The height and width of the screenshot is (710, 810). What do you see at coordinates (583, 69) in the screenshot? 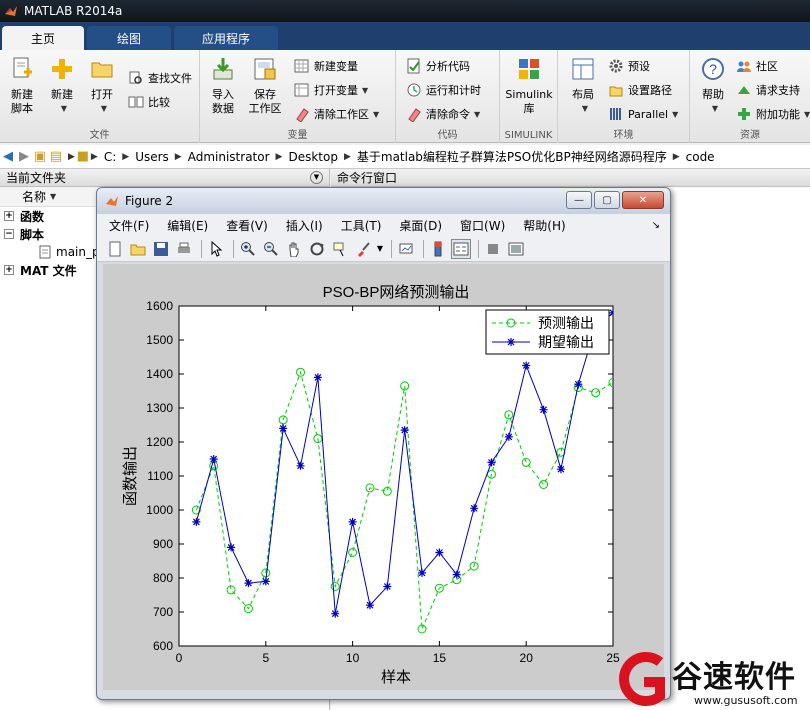
I see `layout-icon` at bounding box center [583, 69].